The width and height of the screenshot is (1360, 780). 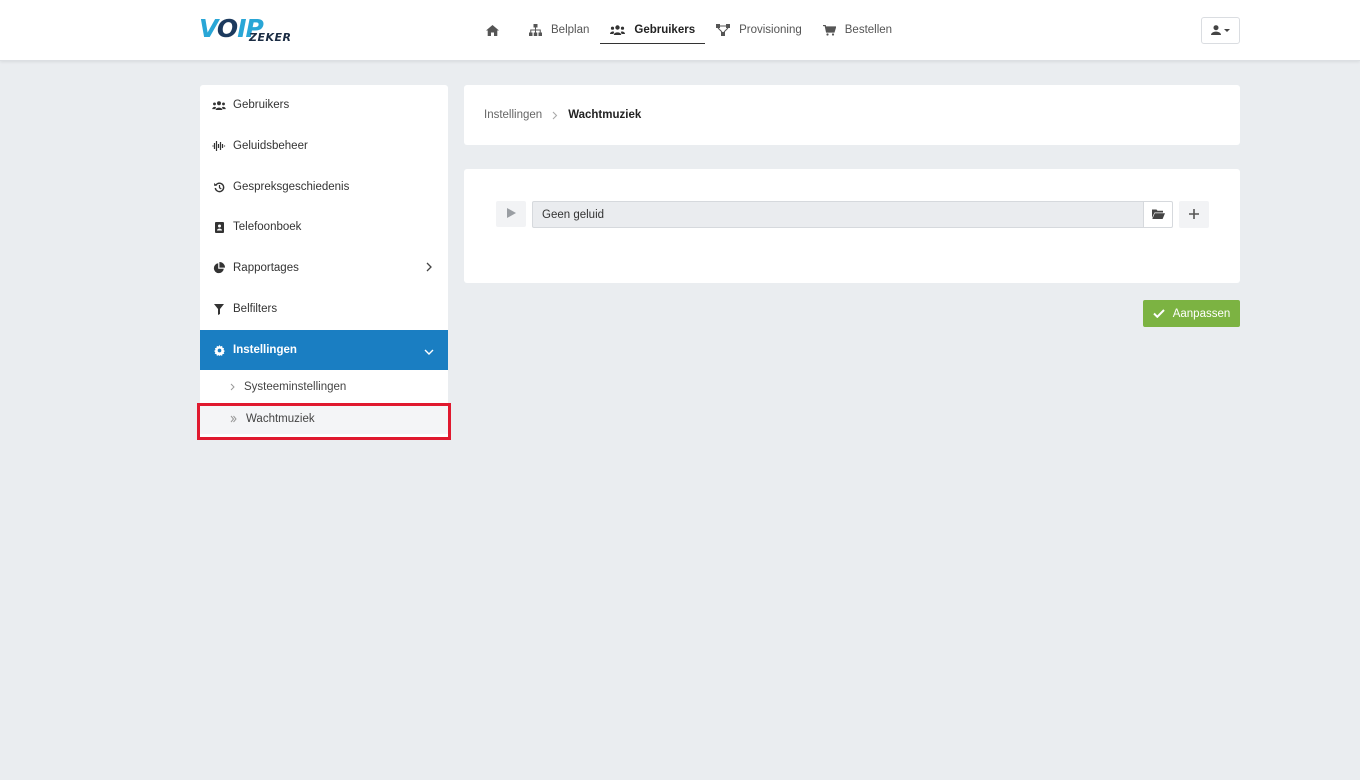 I want to click on sidebar-item-gespreksgeschiedenis: Gespreksgeschiedenis, so click(x=324, y=187).